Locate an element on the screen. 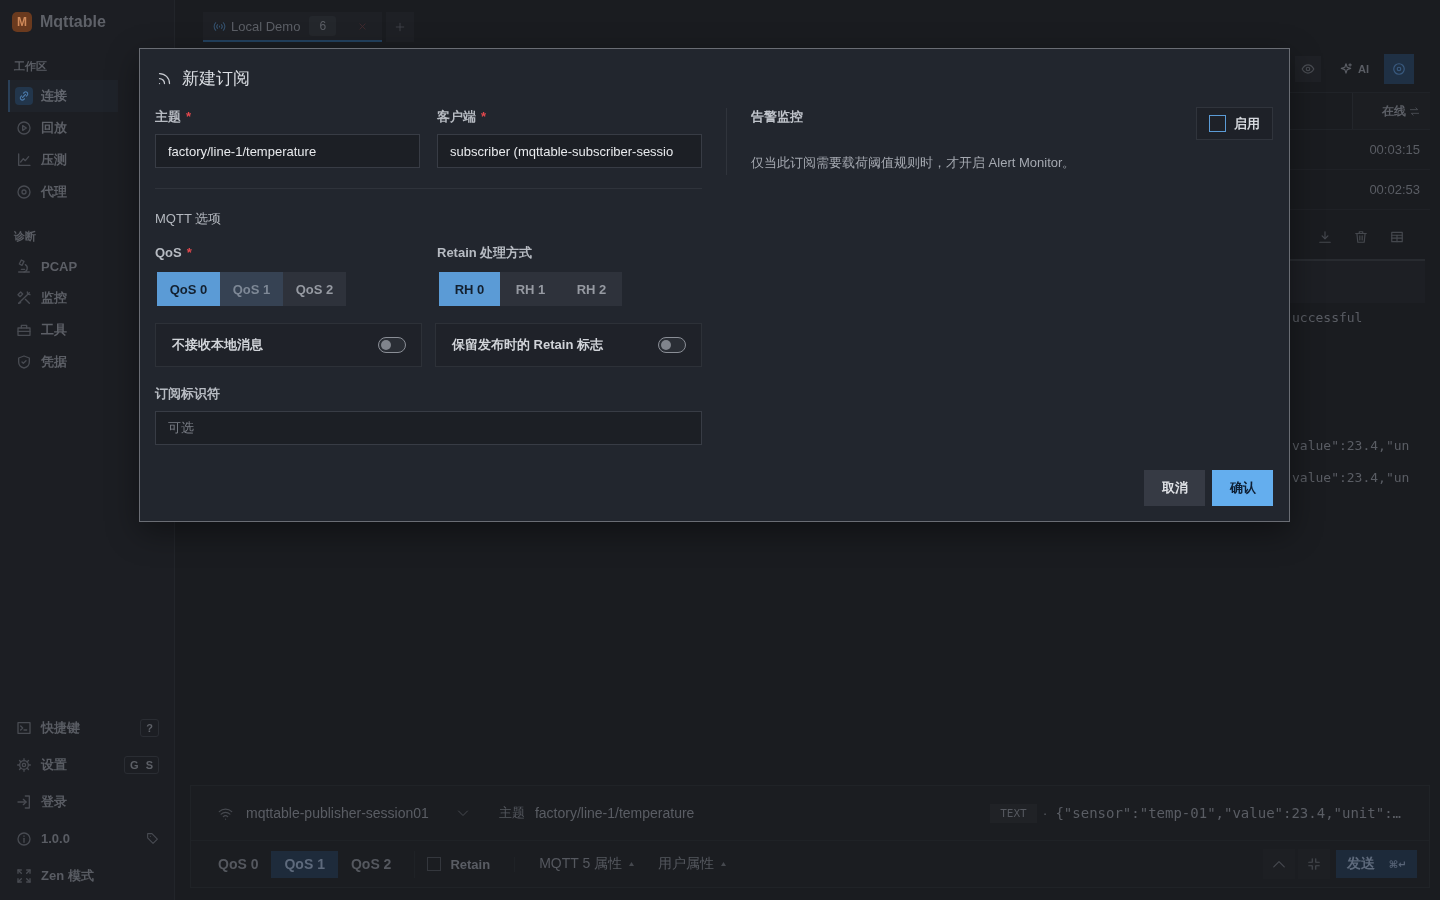  eye-icon is located at coordinates (1308, 69).